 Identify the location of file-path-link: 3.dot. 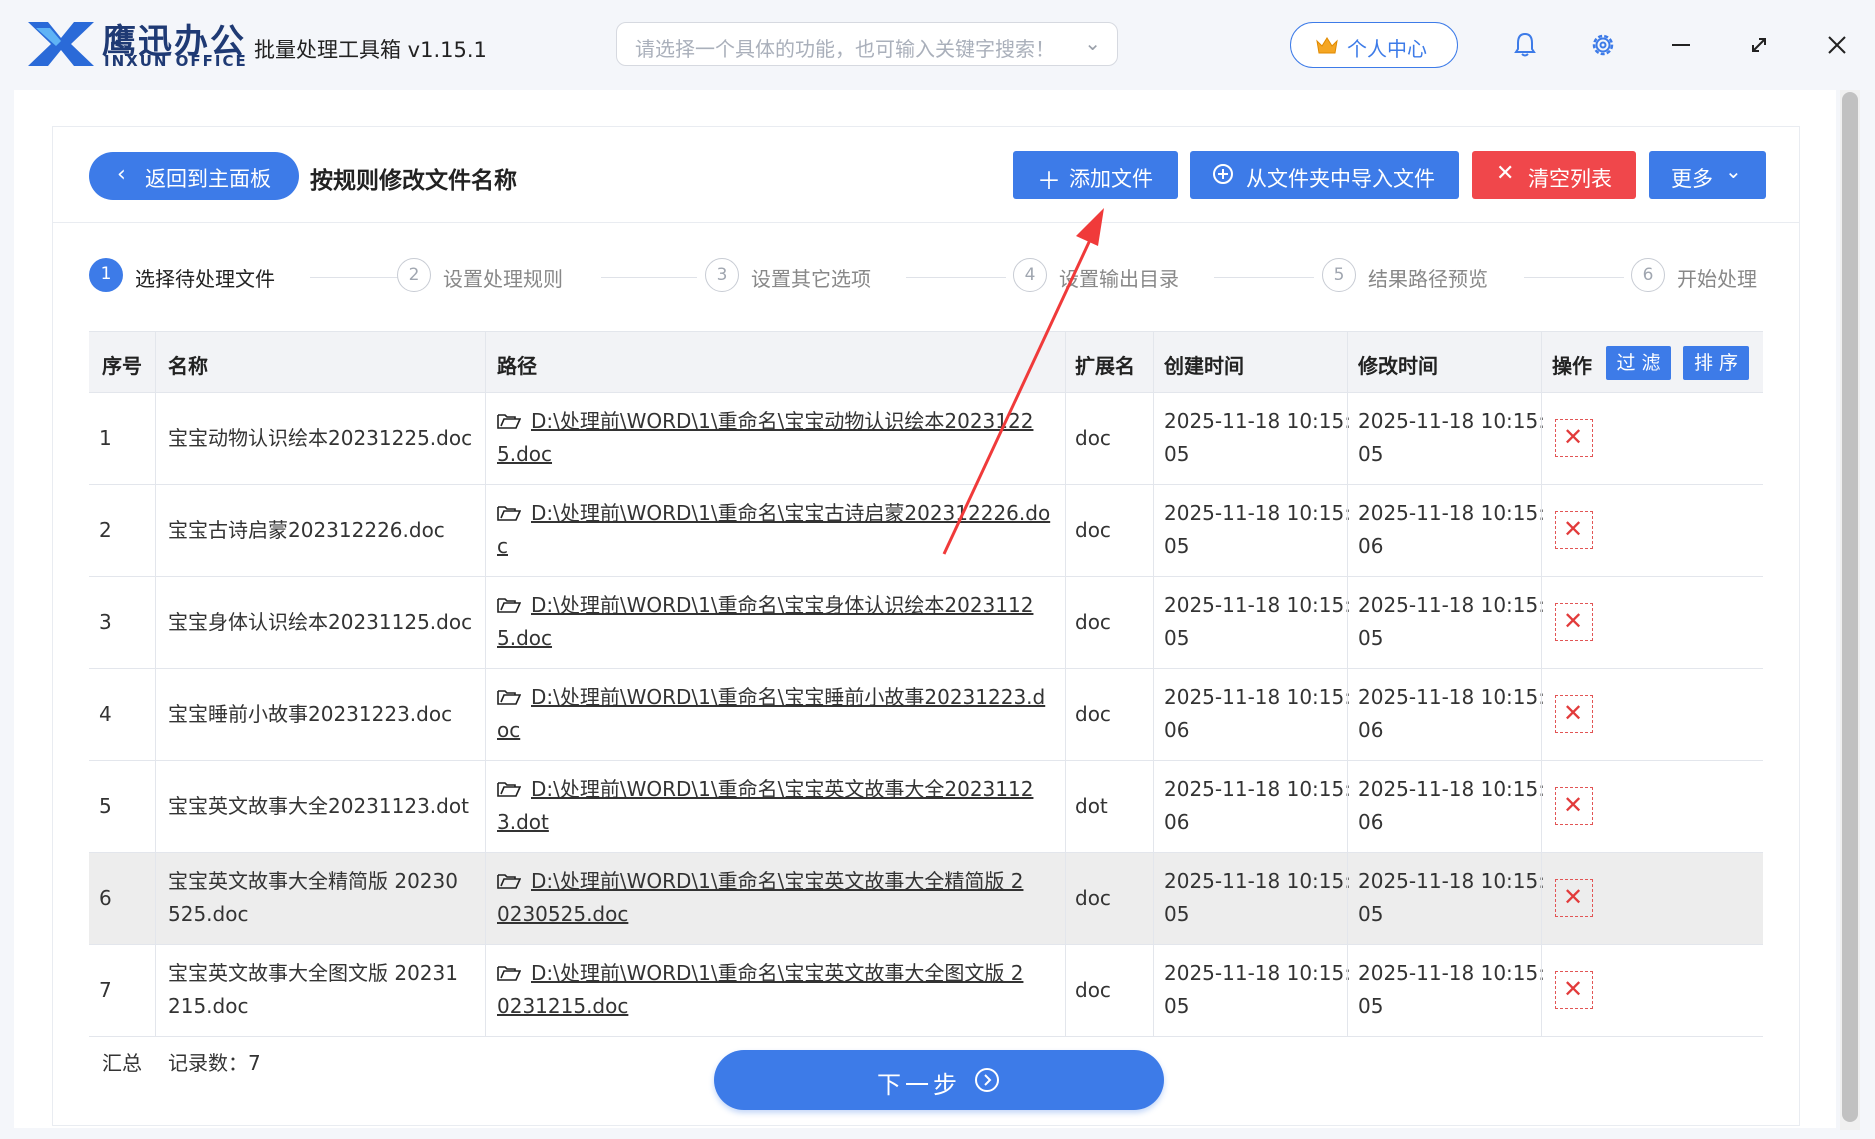
(523, 822).